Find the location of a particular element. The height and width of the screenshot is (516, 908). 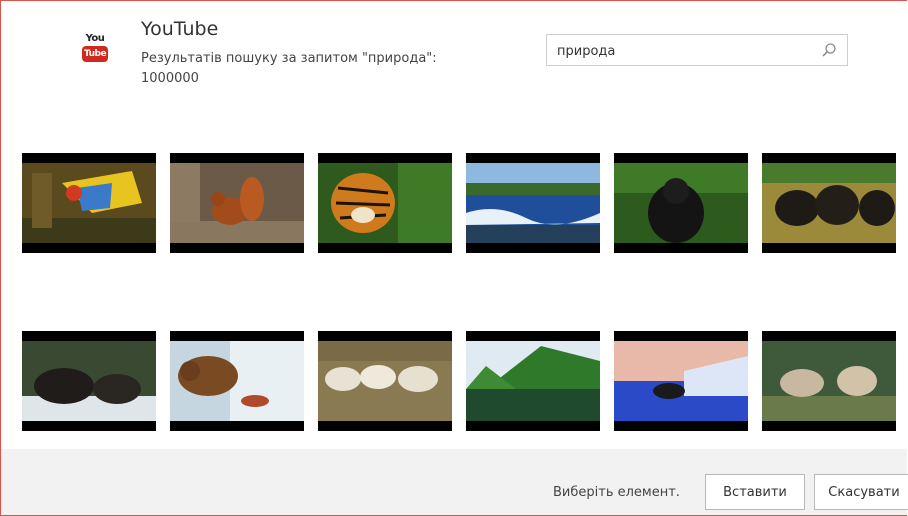

logo-text-bottom: Tube is located at coordinates (95, 54).